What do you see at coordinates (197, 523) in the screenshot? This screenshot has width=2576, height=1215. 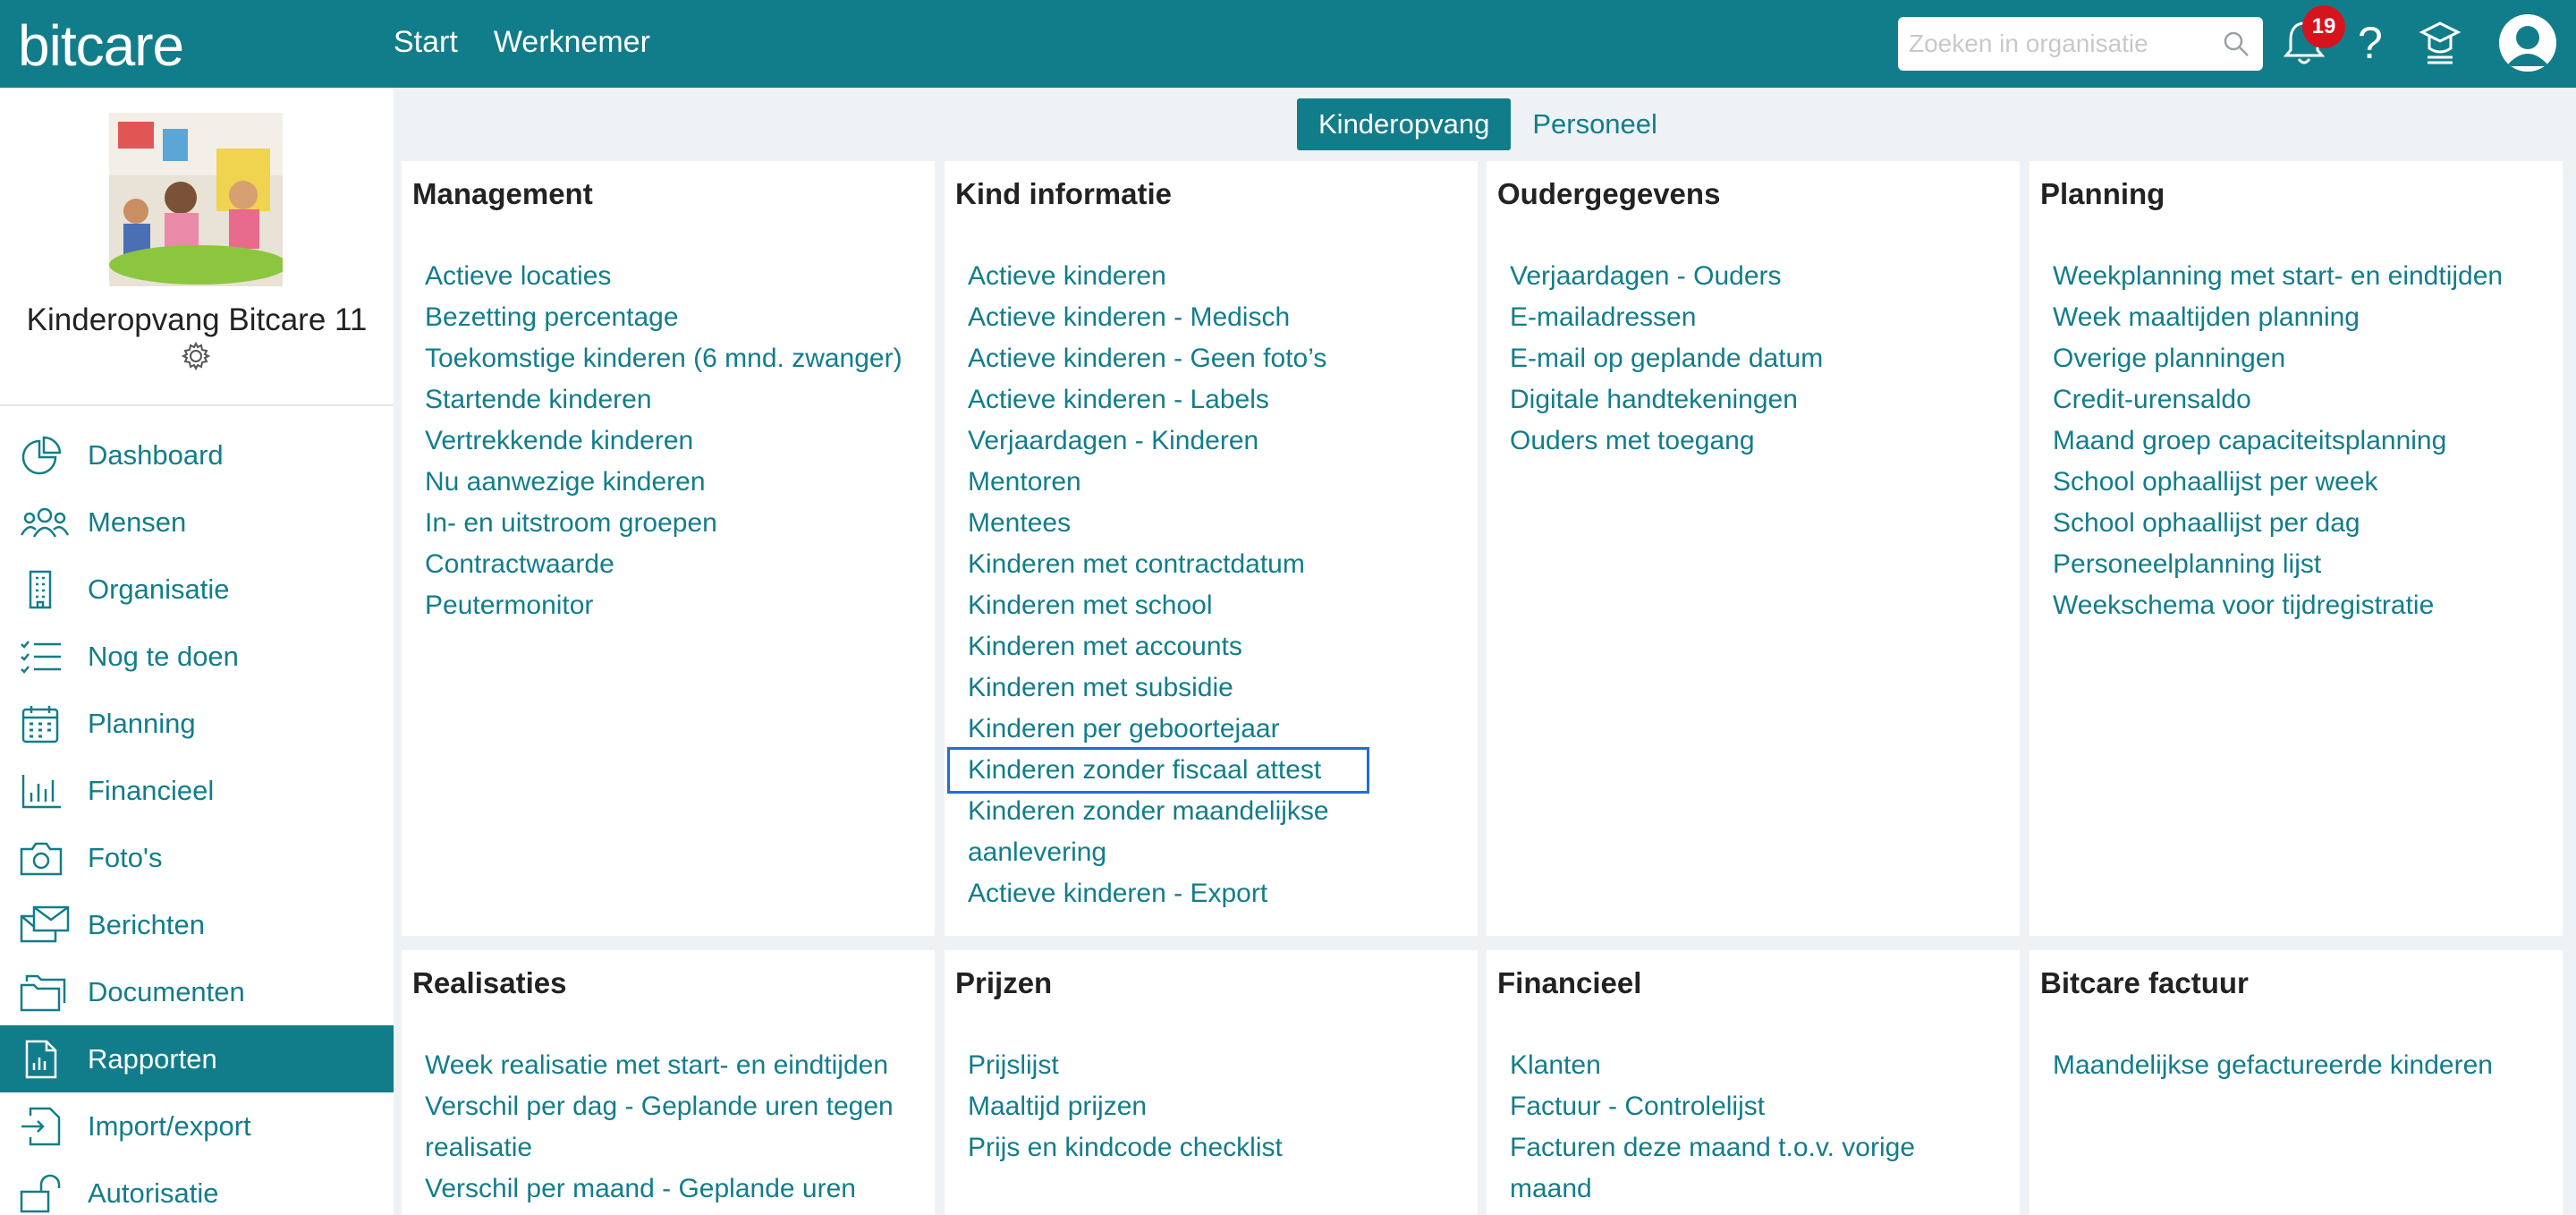 I see `sidebar-item-mensen: Mensen` at bounding box center [197, 523].